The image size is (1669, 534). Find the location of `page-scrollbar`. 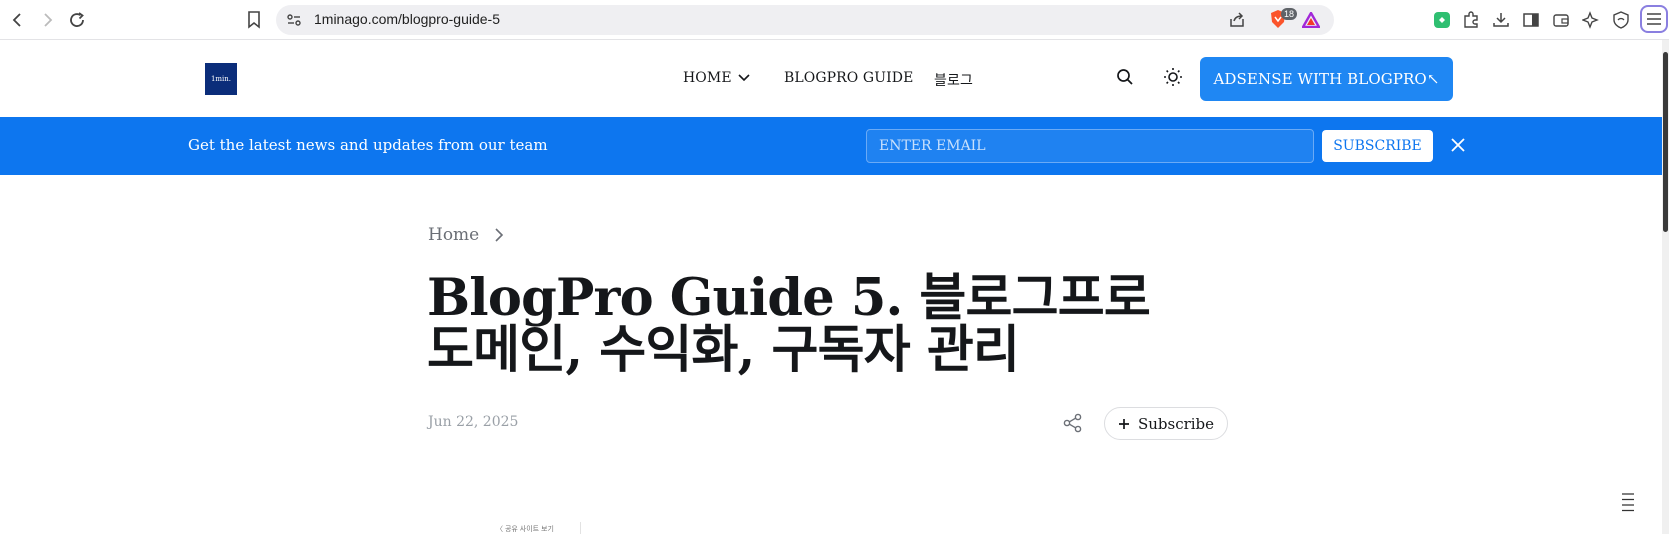

page-scrollbar is located at coordinates (1665, 287).